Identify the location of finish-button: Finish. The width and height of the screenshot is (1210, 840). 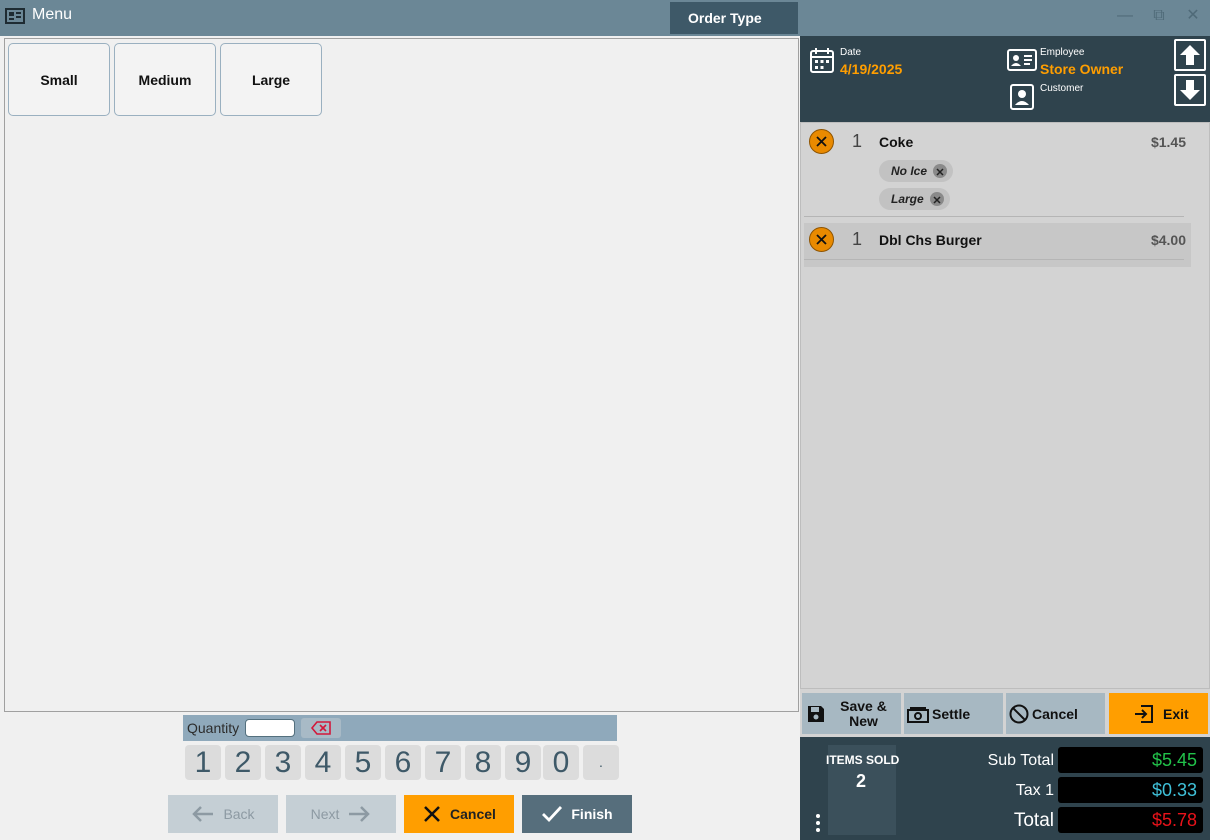
(577, 814).